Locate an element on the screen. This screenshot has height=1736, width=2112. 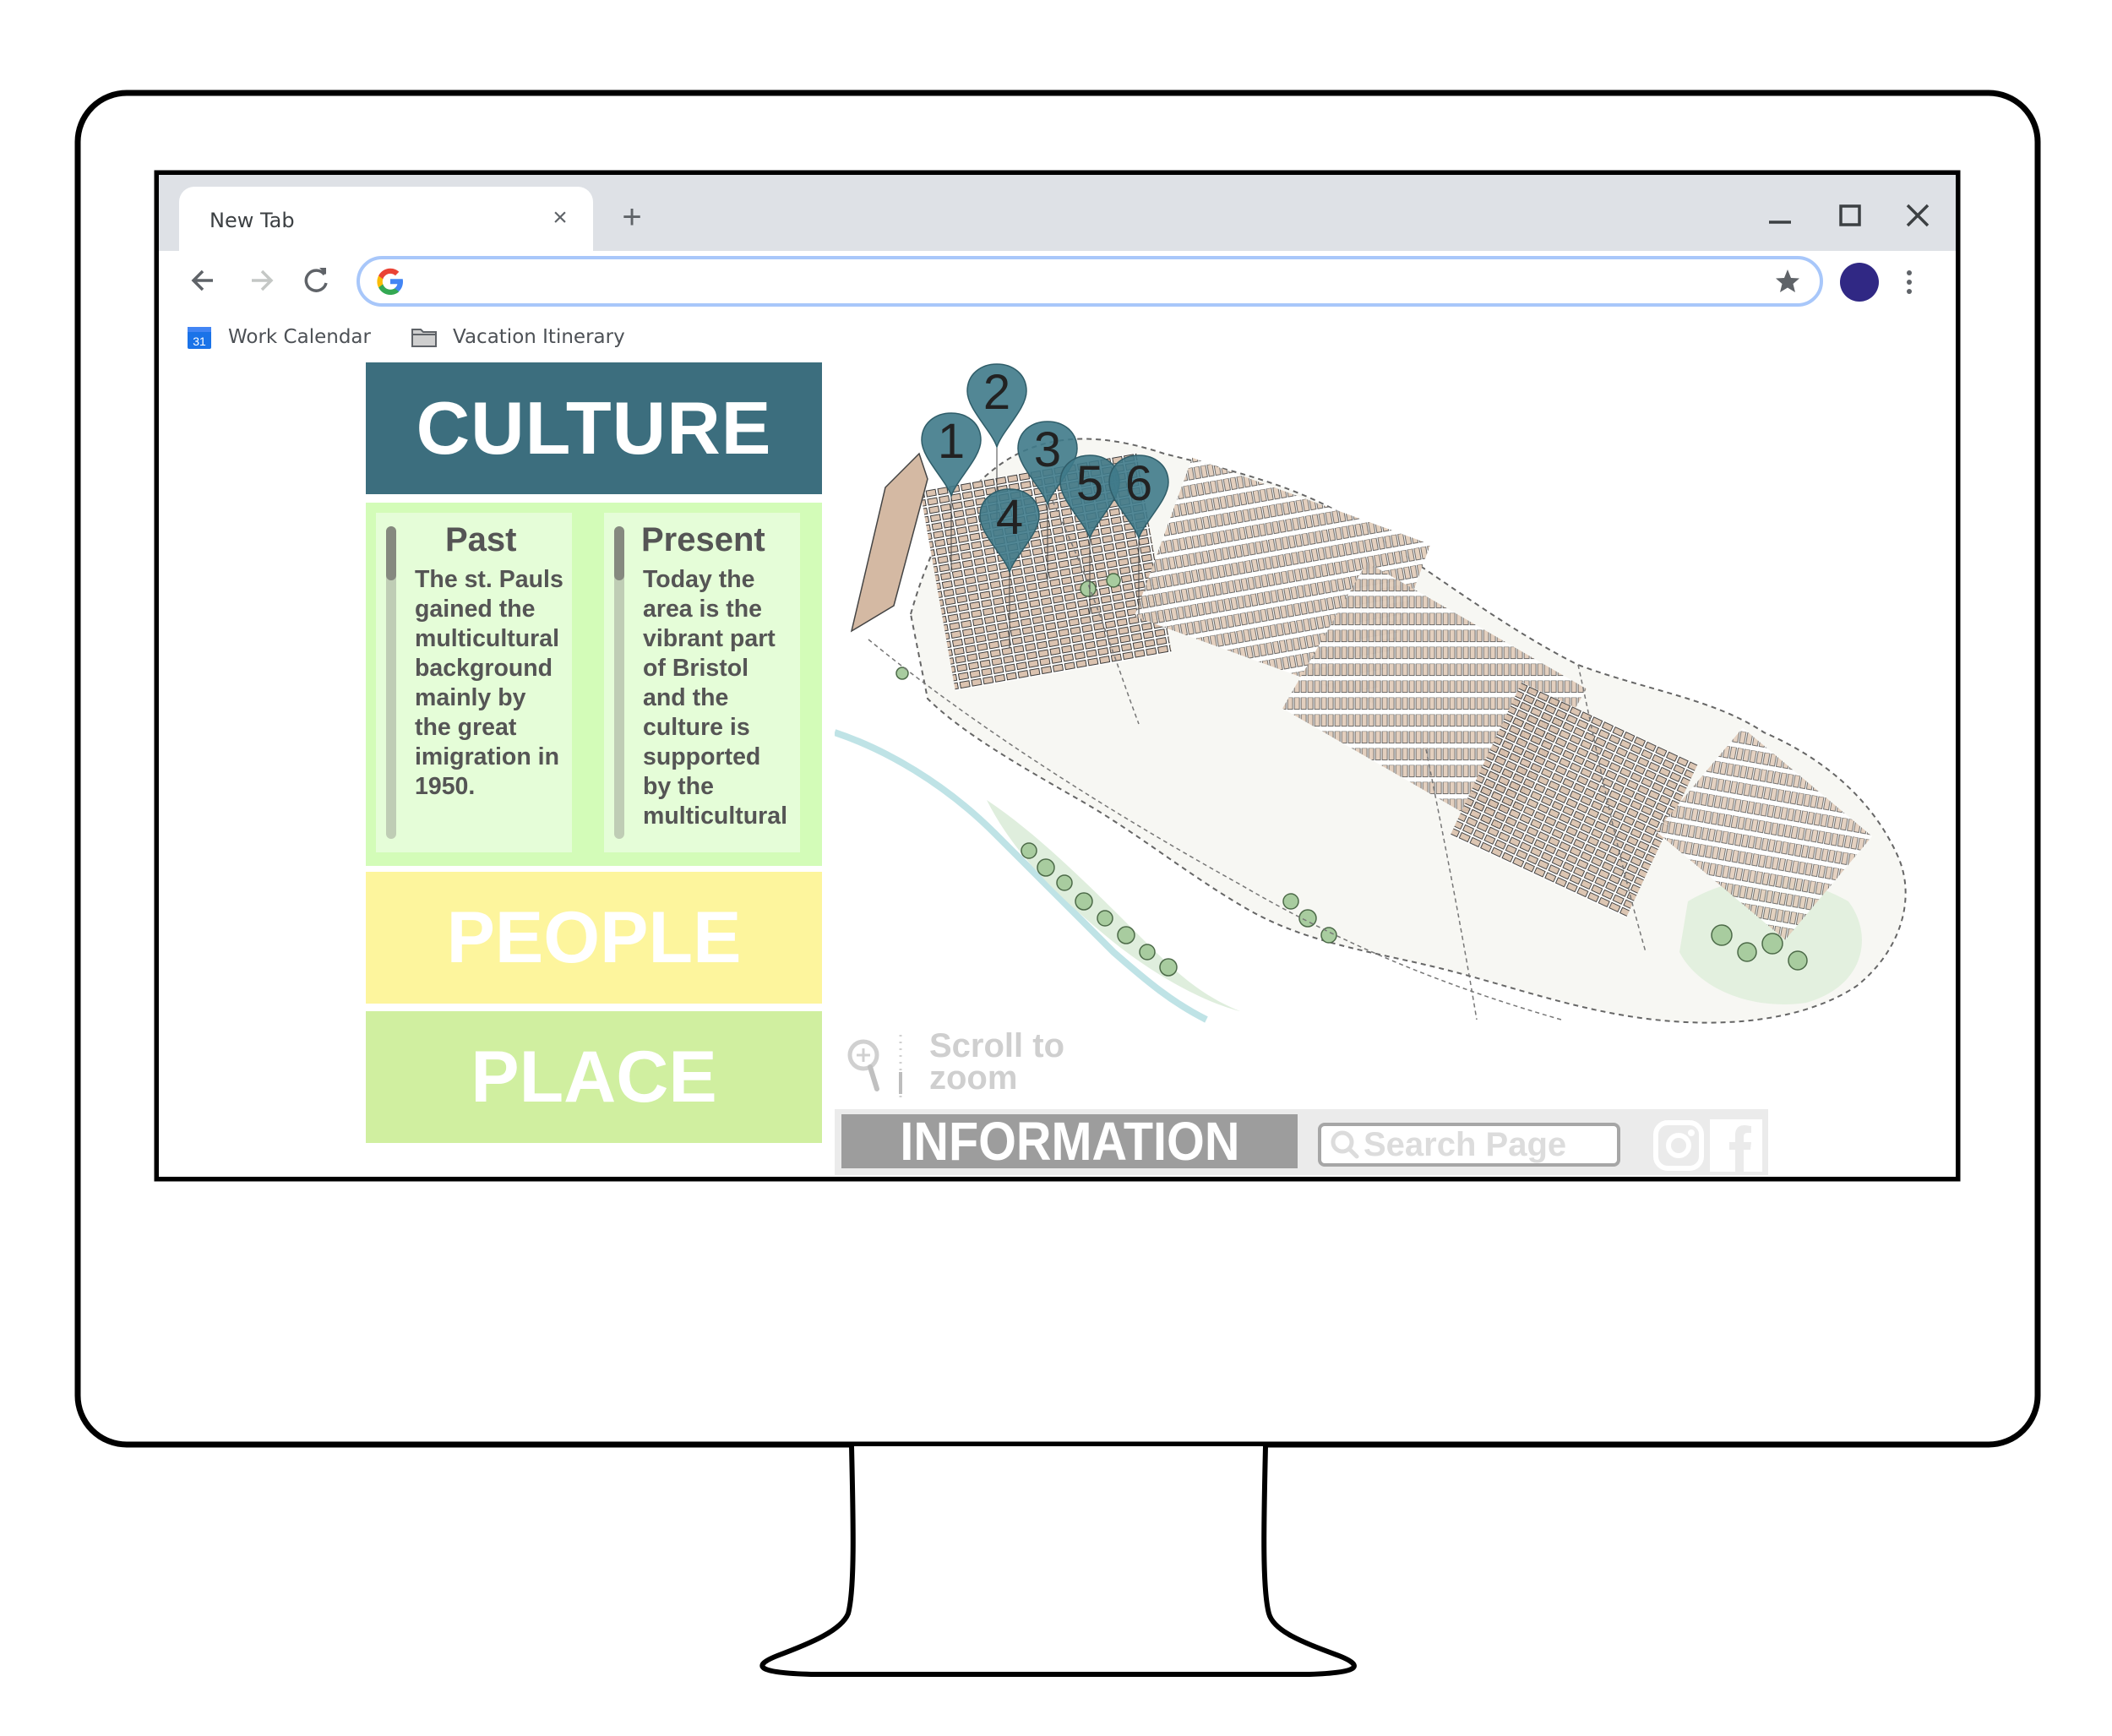
past-scrollbar is located at coordinates (391, 682).